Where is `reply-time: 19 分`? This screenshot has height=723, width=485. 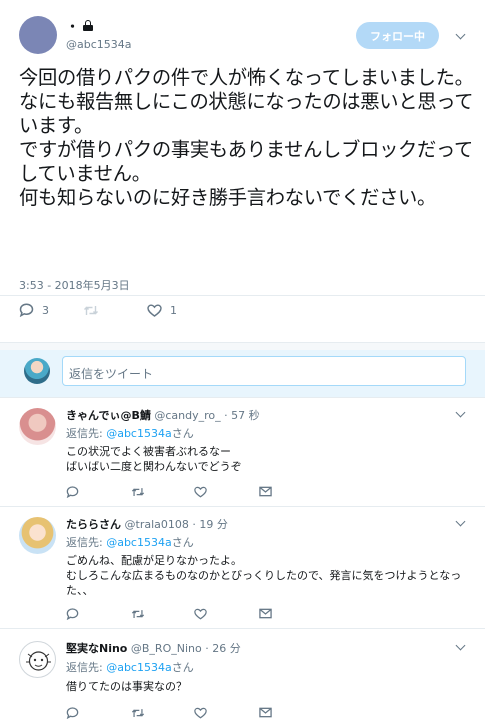
reply-time: 19 分 is located at coordinates (213, 524).